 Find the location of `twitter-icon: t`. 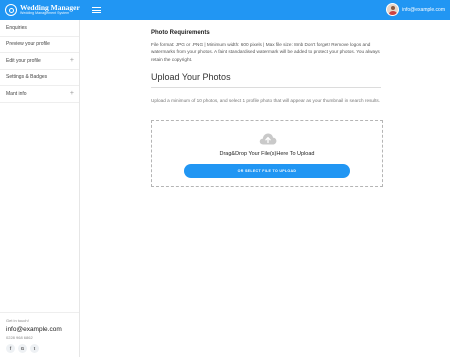

twitter-icon: t is located at coordinates (34, 348).